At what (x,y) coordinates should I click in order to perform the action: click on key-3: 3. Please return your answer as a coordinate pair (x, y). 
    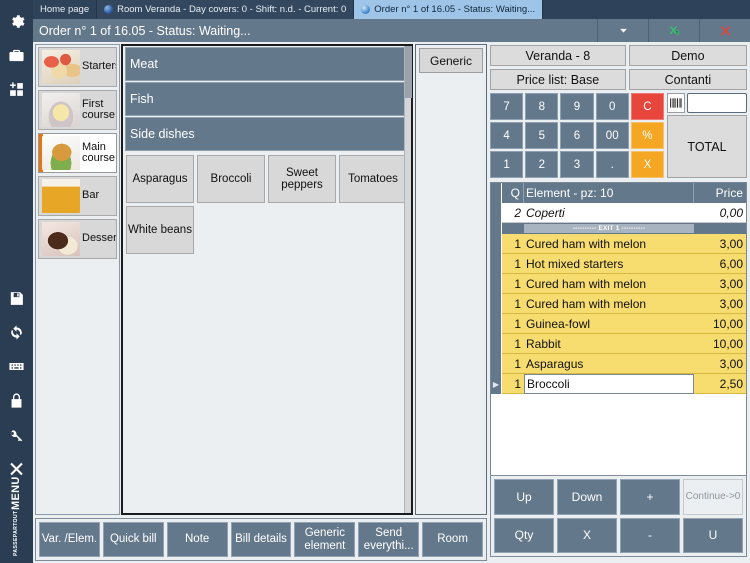
    Looking at the image, I should click on (577, 164).